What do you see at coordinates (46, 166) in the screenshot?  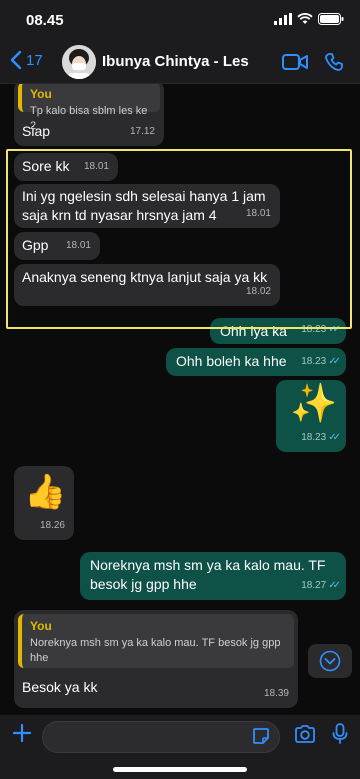 I see `message-text: Sore kk` at bounding box center [46, 166].